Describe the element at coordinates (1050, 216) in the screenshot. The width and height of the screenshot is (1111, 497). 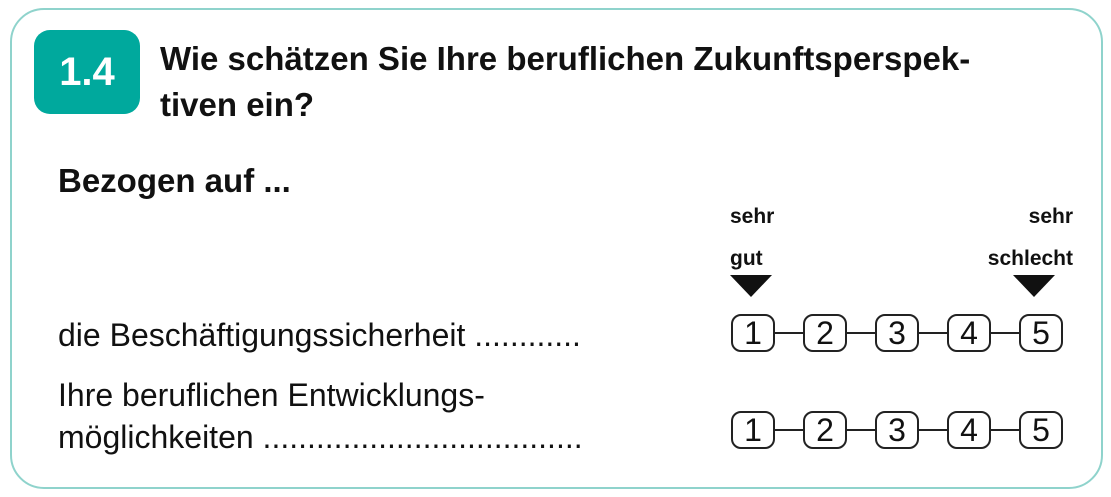
I see `scale-right-line-1: sehr` at that location.